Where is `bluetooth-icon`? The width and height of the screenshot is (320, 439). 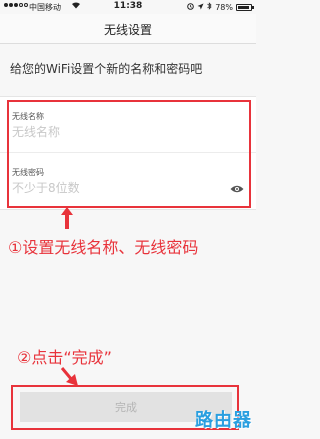
bluetooth-icon is located at coordinates (209, 7).